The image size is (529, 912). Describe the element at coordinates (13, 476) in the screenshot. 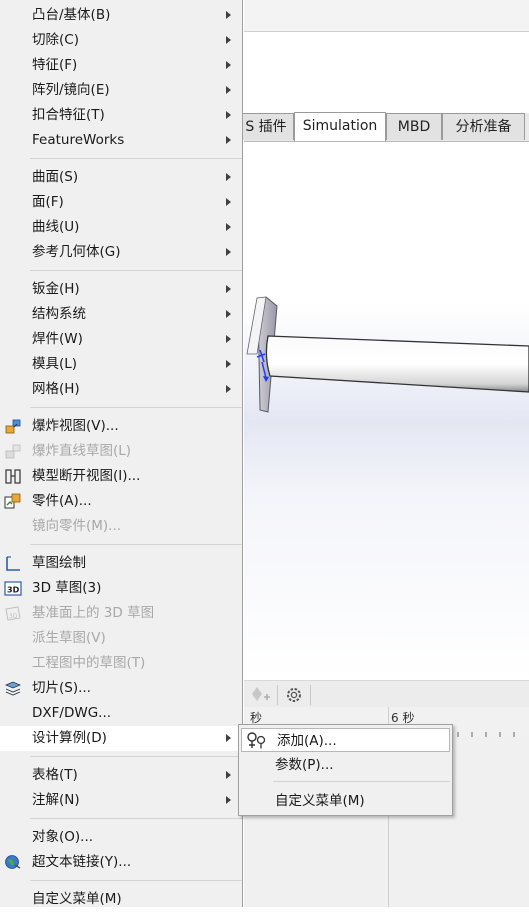

I see `broken-view-icon` at that location.